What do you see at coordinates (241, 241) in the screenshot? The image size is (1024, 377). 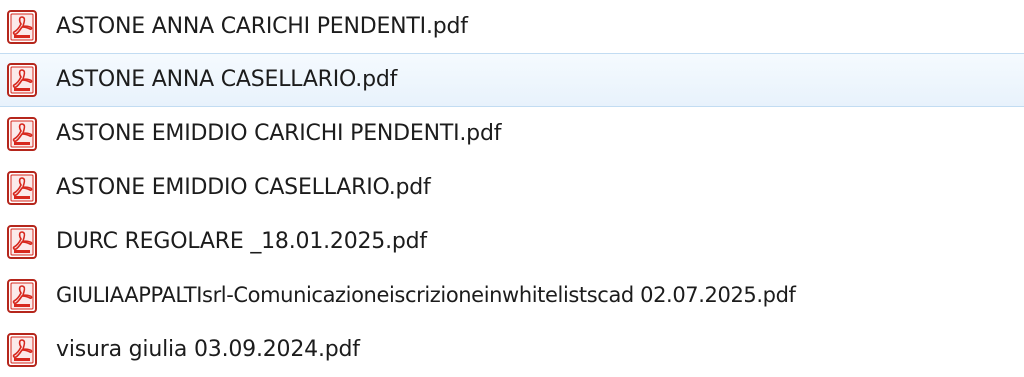 I see `file-name: DURC REGOLARE _18.01.2025.pdf` at bounding box center [241, 241].